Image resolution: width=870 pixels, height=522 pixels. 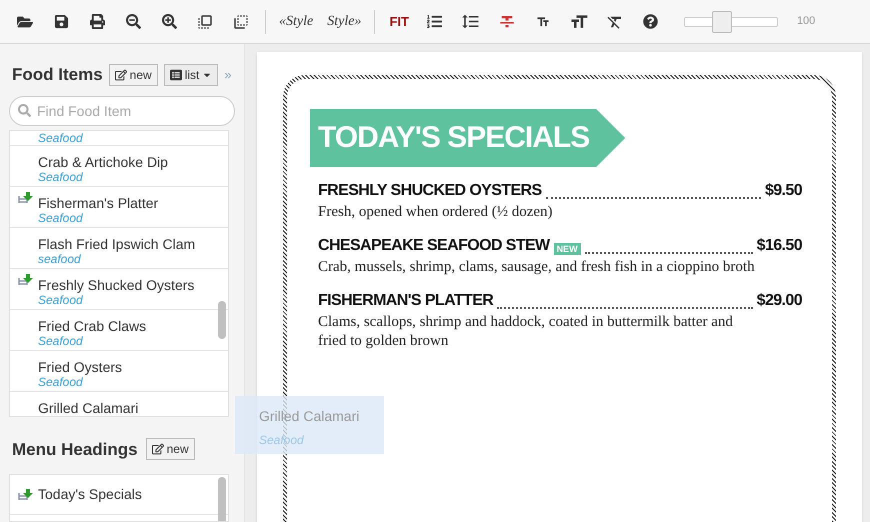 What do you see at coordinates (191, 75) in the screenshot?
I see `view-dropdown: list` at bounding box center [191, 75].